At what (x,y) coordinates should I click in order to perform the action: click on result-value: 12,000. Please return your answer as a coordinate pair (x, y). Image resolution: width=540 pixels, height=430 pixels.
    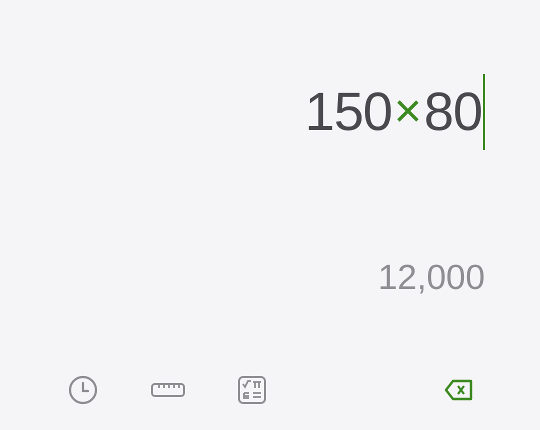
    Looking at the image, I should click on (431, 277).